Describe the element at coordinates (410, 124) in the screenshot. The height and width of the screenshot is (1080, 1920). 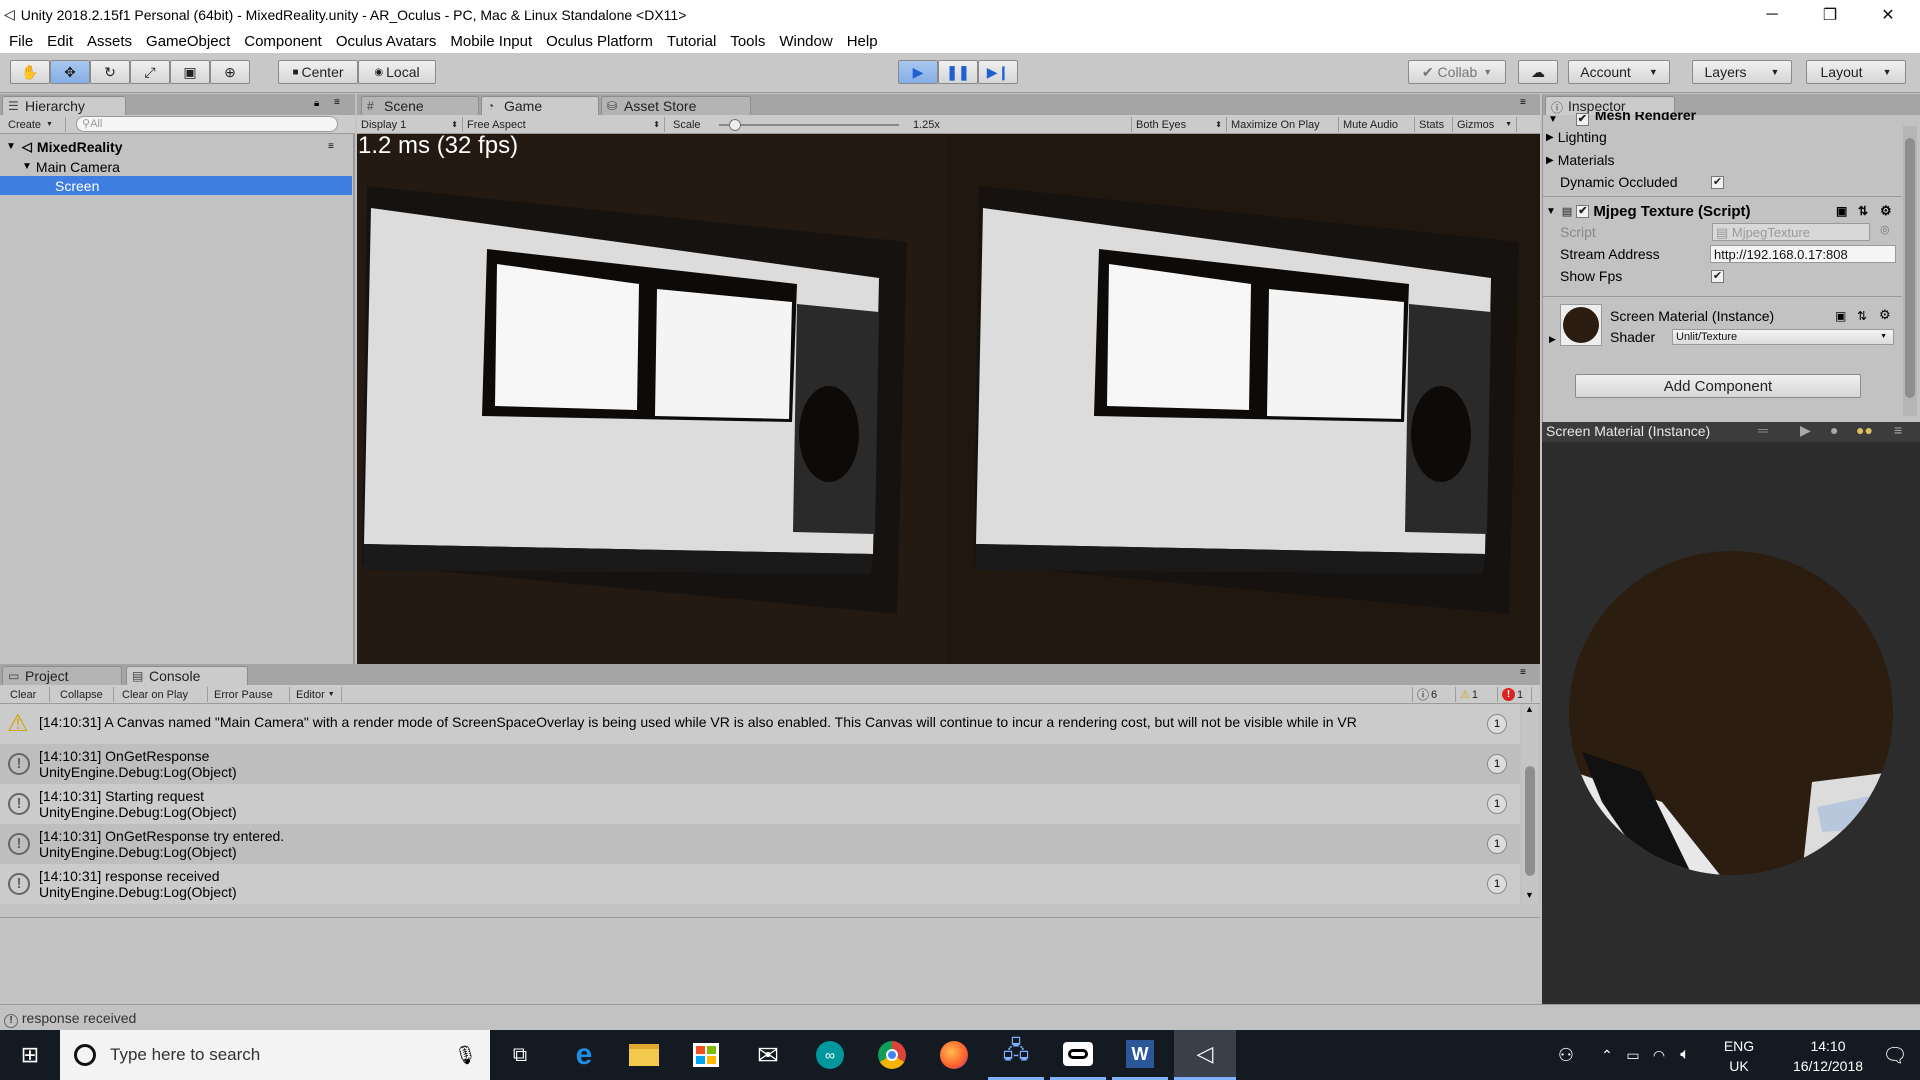
I see `display-dropdown: Display 1 ⬍` at that location.